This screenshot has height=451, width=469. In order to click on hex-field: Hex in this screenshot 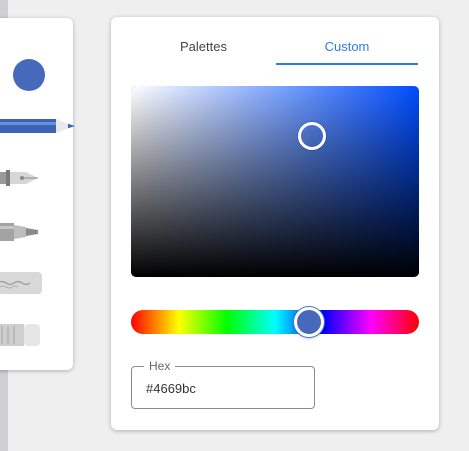, I will do `click(223, 384)`.